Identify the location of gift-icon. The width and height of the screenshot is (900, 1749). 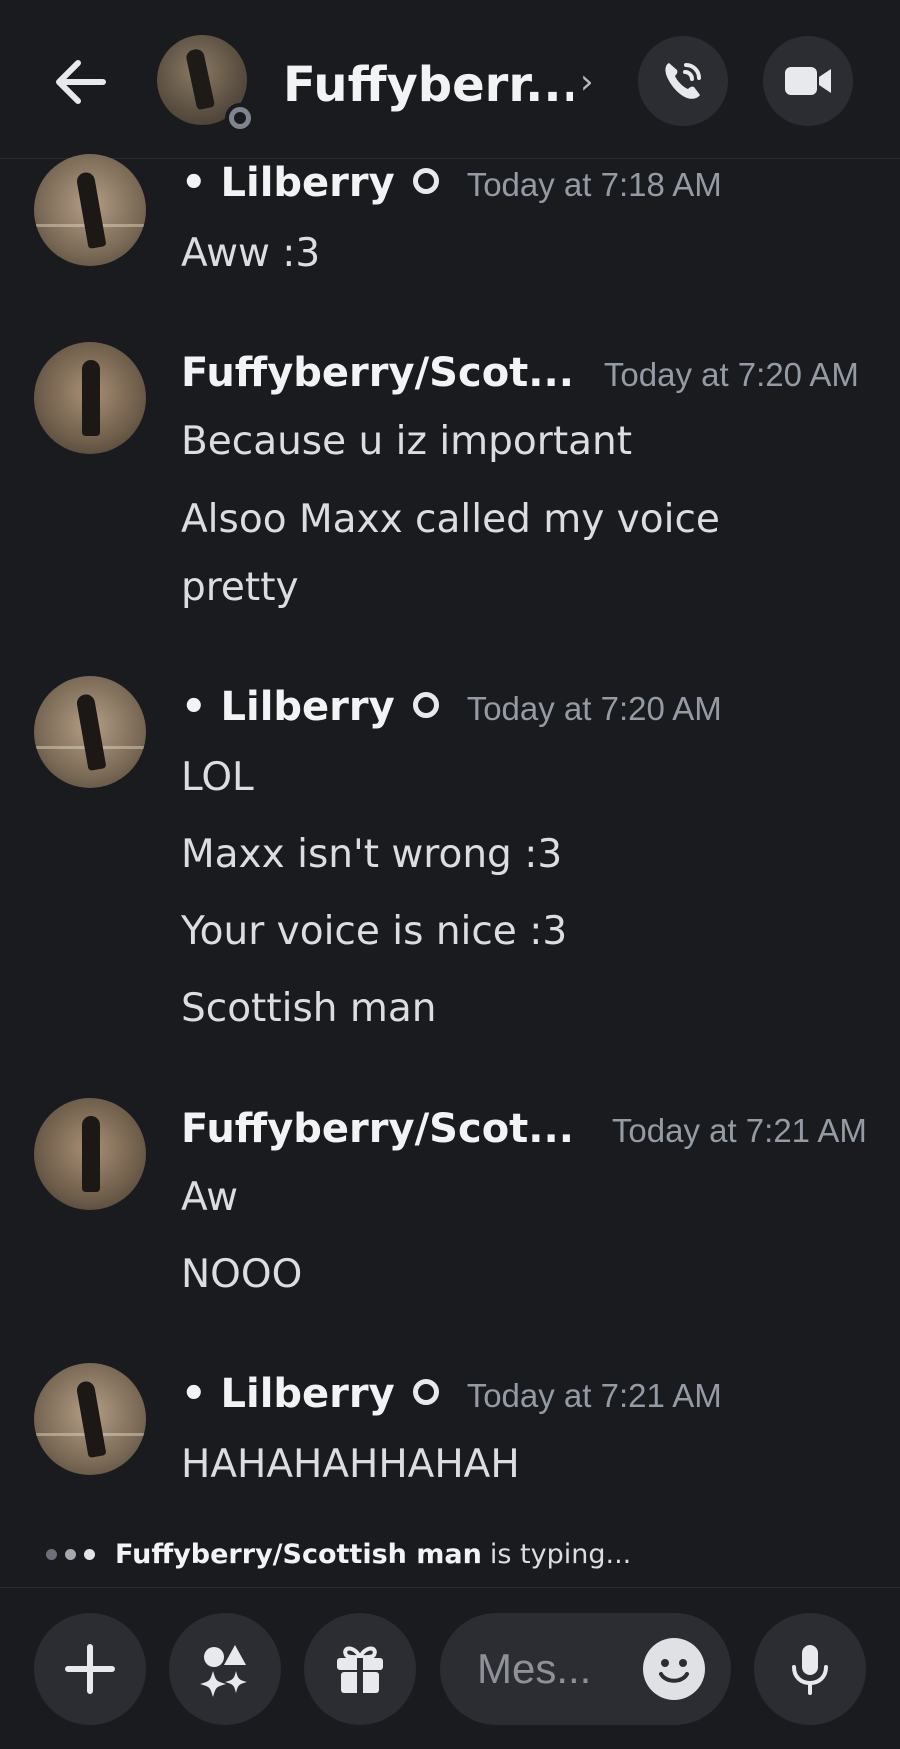
(360, 1669).